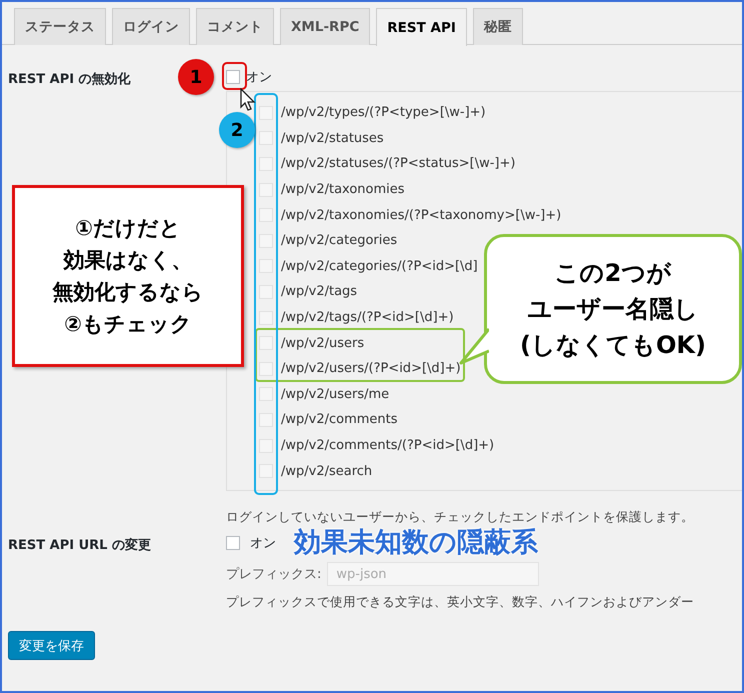 The height and width of the screenshot is (693, 744). Describe the element at coordinates (51, 645) in the screenshot. I see `save-button: 変更を保存` at that location.